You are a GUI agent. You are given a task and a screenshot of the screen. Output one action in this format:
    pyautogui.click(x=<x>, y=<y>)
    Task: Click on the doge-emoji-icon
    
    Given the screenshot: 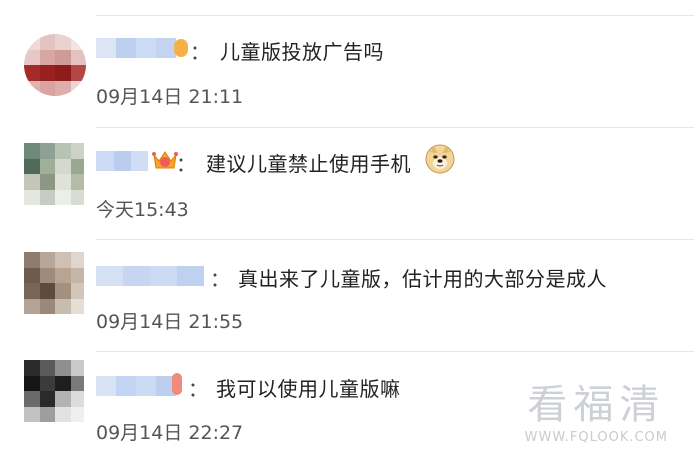 What is the action you would take?
    pyautogui.click(x=440, y=159)
    